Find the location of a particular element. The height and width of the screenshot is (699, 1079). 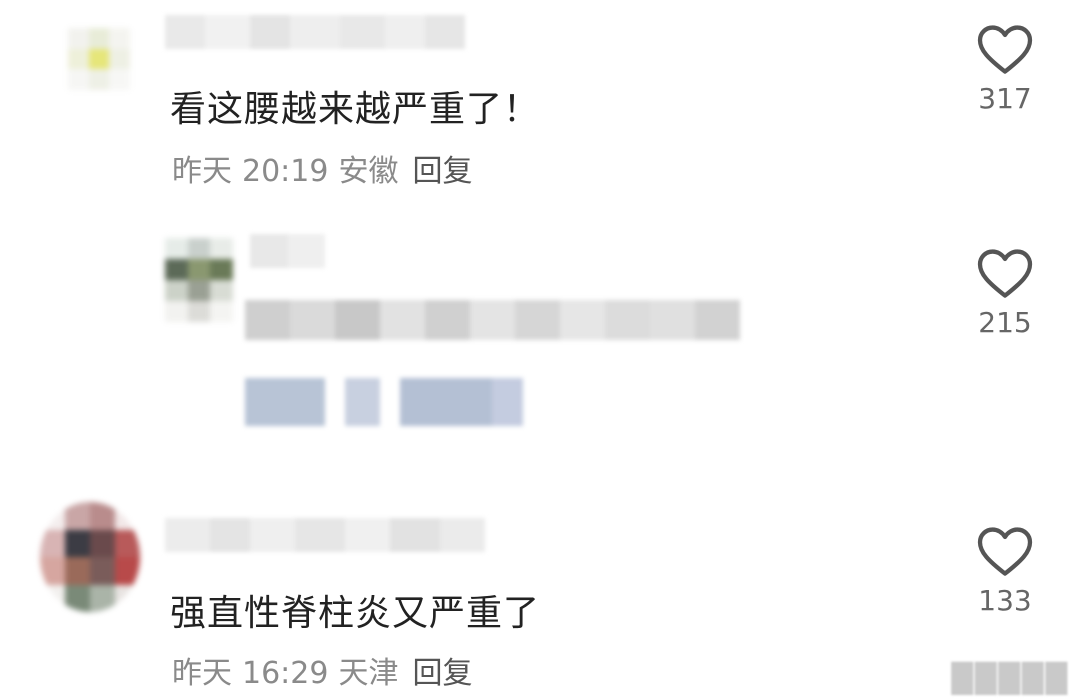

comment-text-blurred is located at coordinates (492, 320).